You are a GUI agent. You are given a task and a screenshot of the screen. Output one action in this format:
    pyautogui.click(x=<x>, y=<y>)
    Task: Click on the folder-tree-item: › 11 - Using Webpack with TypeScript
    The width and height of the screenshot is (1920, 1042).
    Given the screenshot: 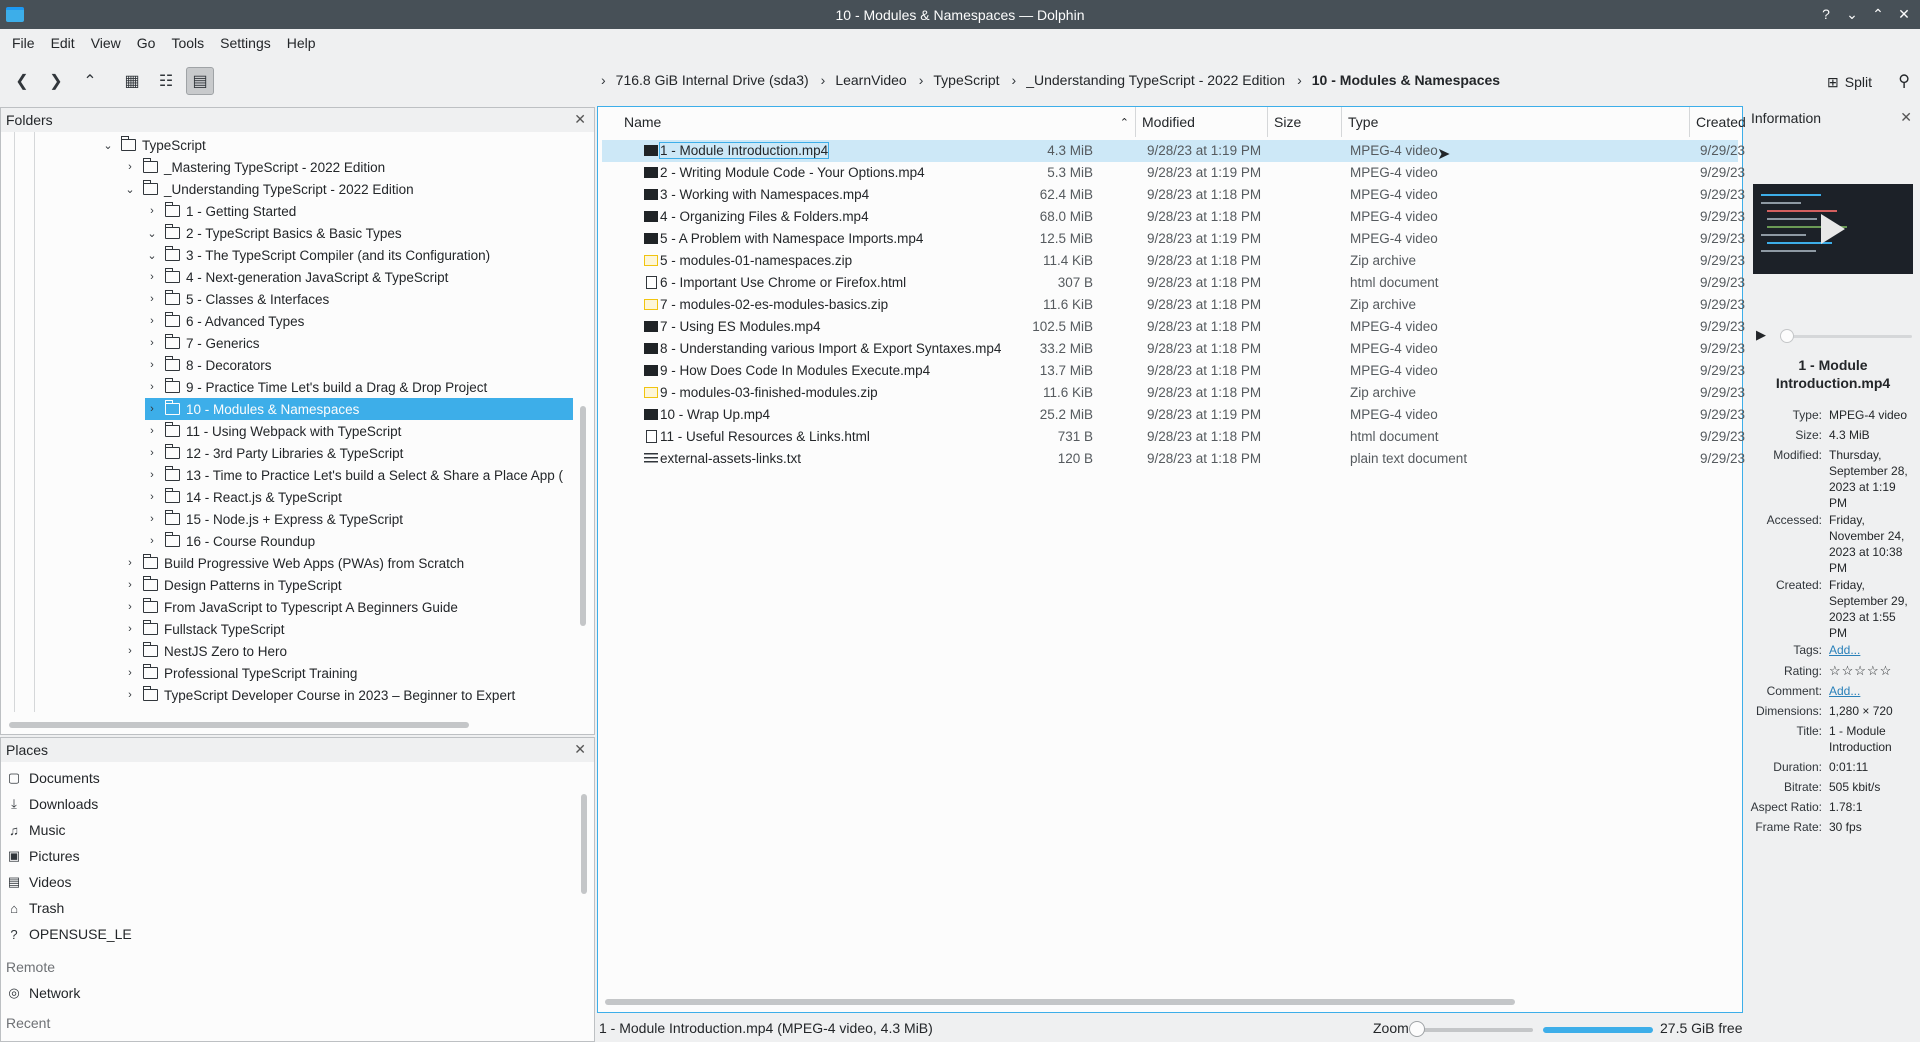 What is the action you would take?
    pyautogui.click(x=273, y=431)
    